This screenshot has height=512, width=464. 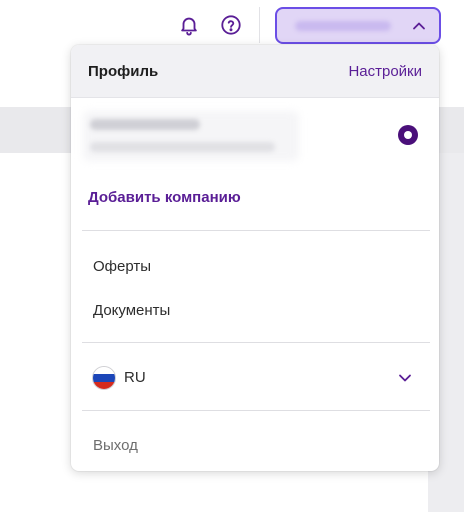 I want to click on company-name-redacted, so click(x=145, y=124).